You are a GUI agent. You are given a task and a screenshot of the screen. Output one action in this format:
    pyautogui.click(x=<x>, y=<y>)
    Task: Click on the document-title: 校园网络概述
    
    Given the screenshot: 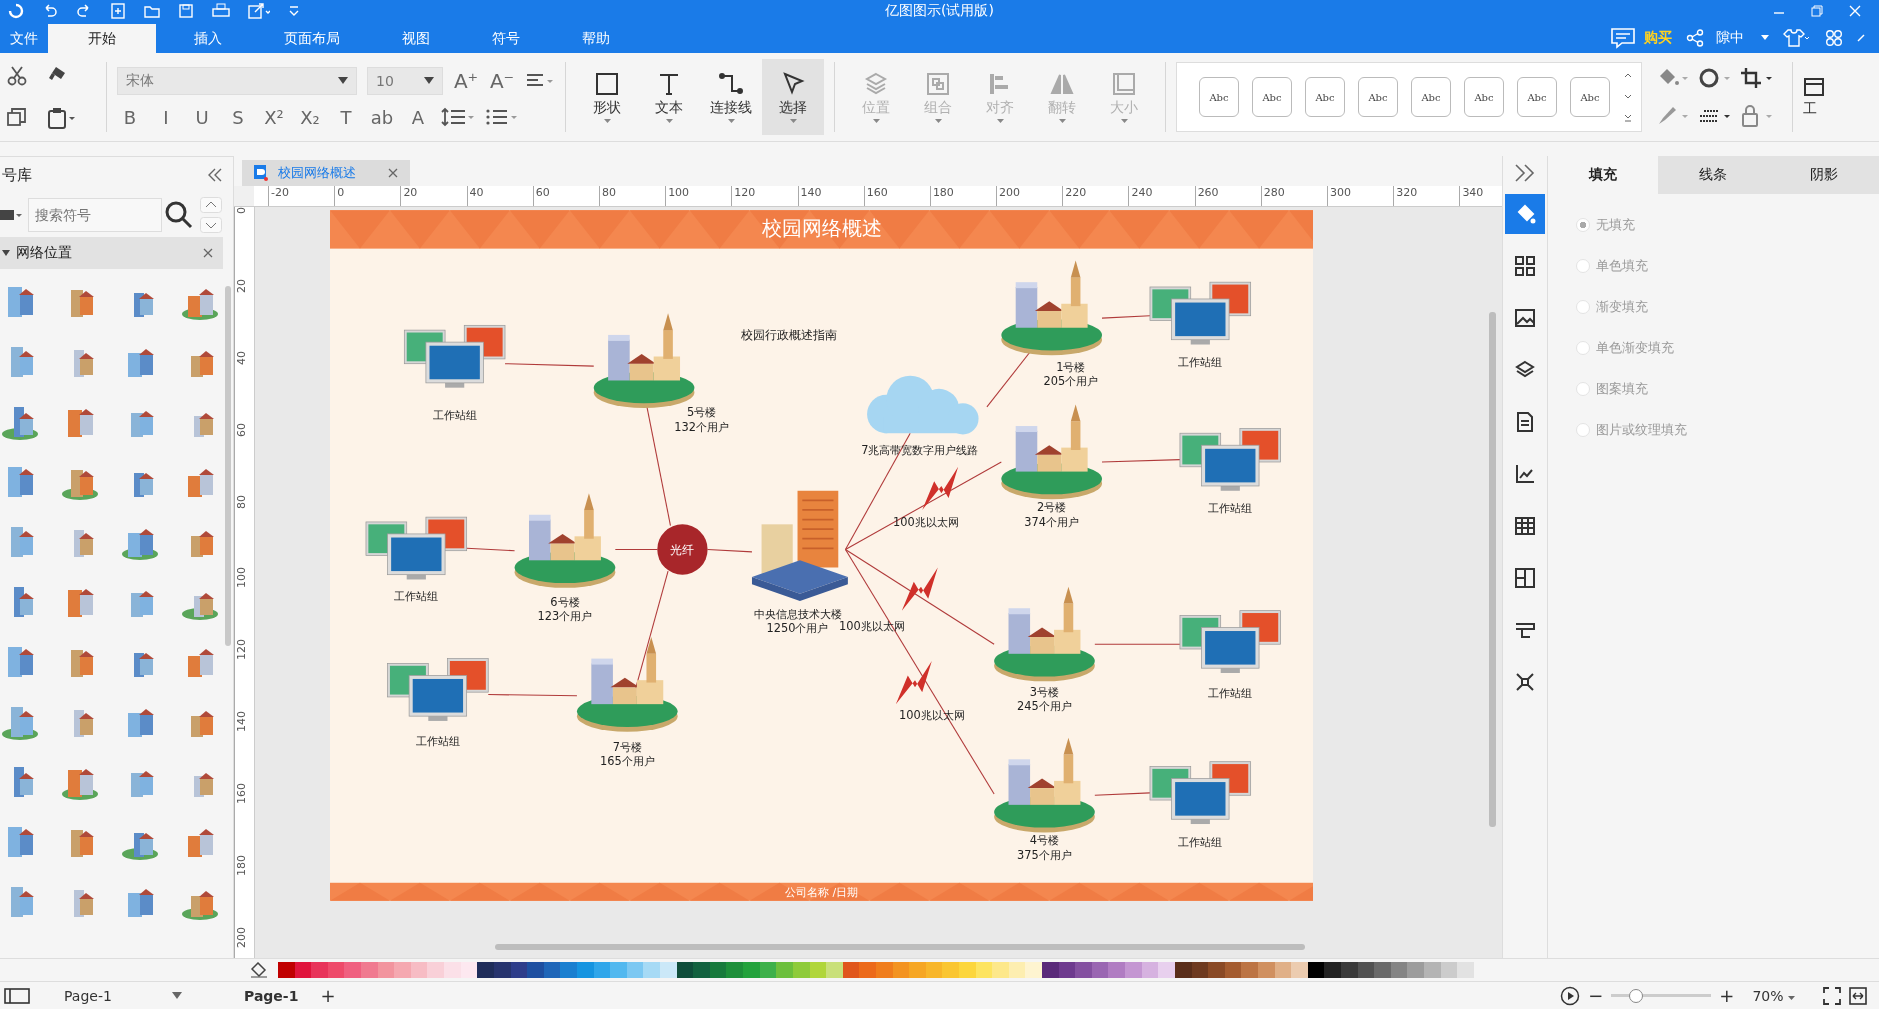 What is the action you would take?
    pyautogui.click(x=317, y=173)
    